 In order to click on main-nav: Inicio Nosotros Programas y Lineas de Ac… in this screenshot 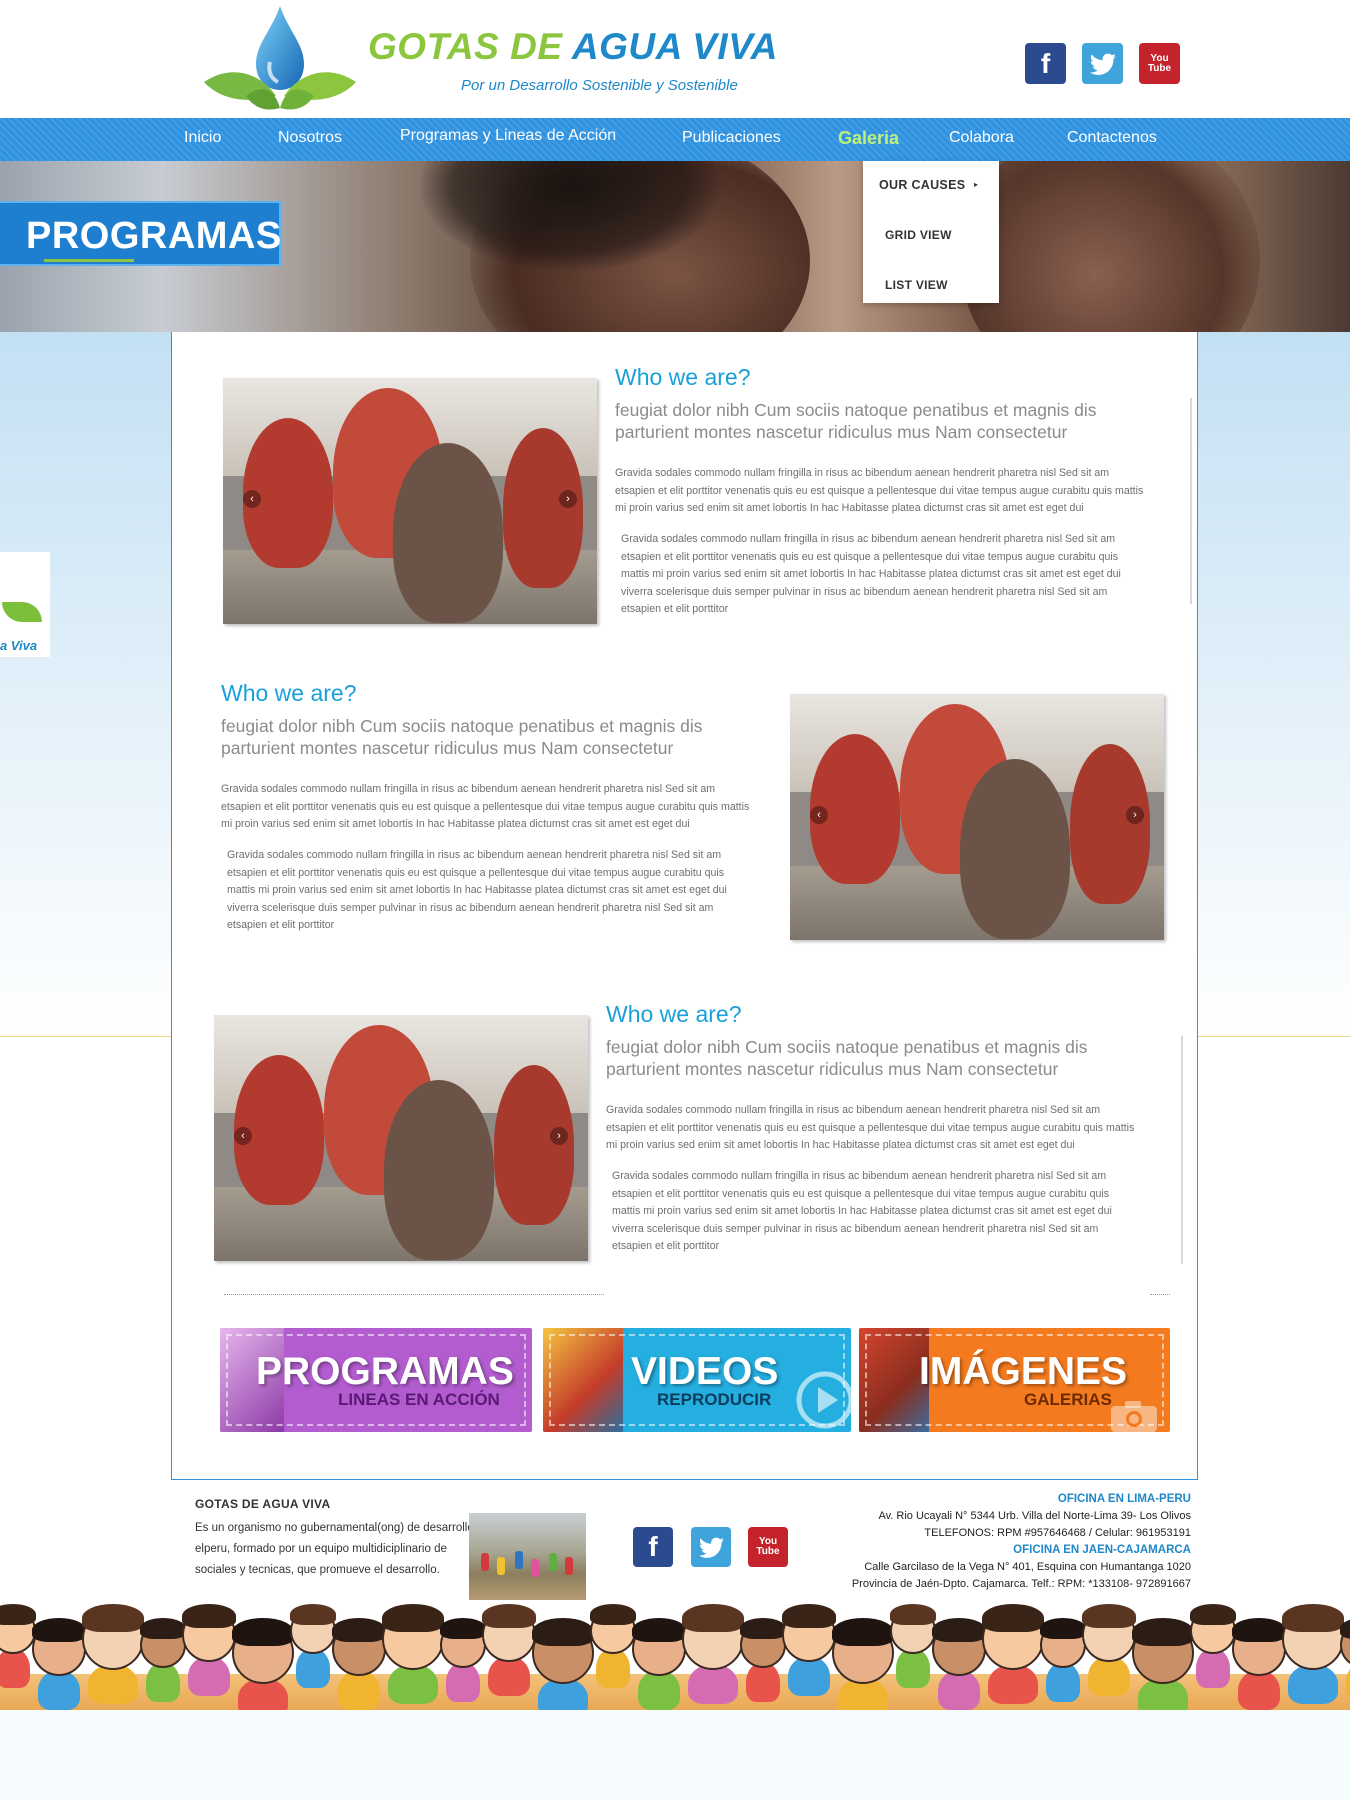, I will do `click(675, 139)`.